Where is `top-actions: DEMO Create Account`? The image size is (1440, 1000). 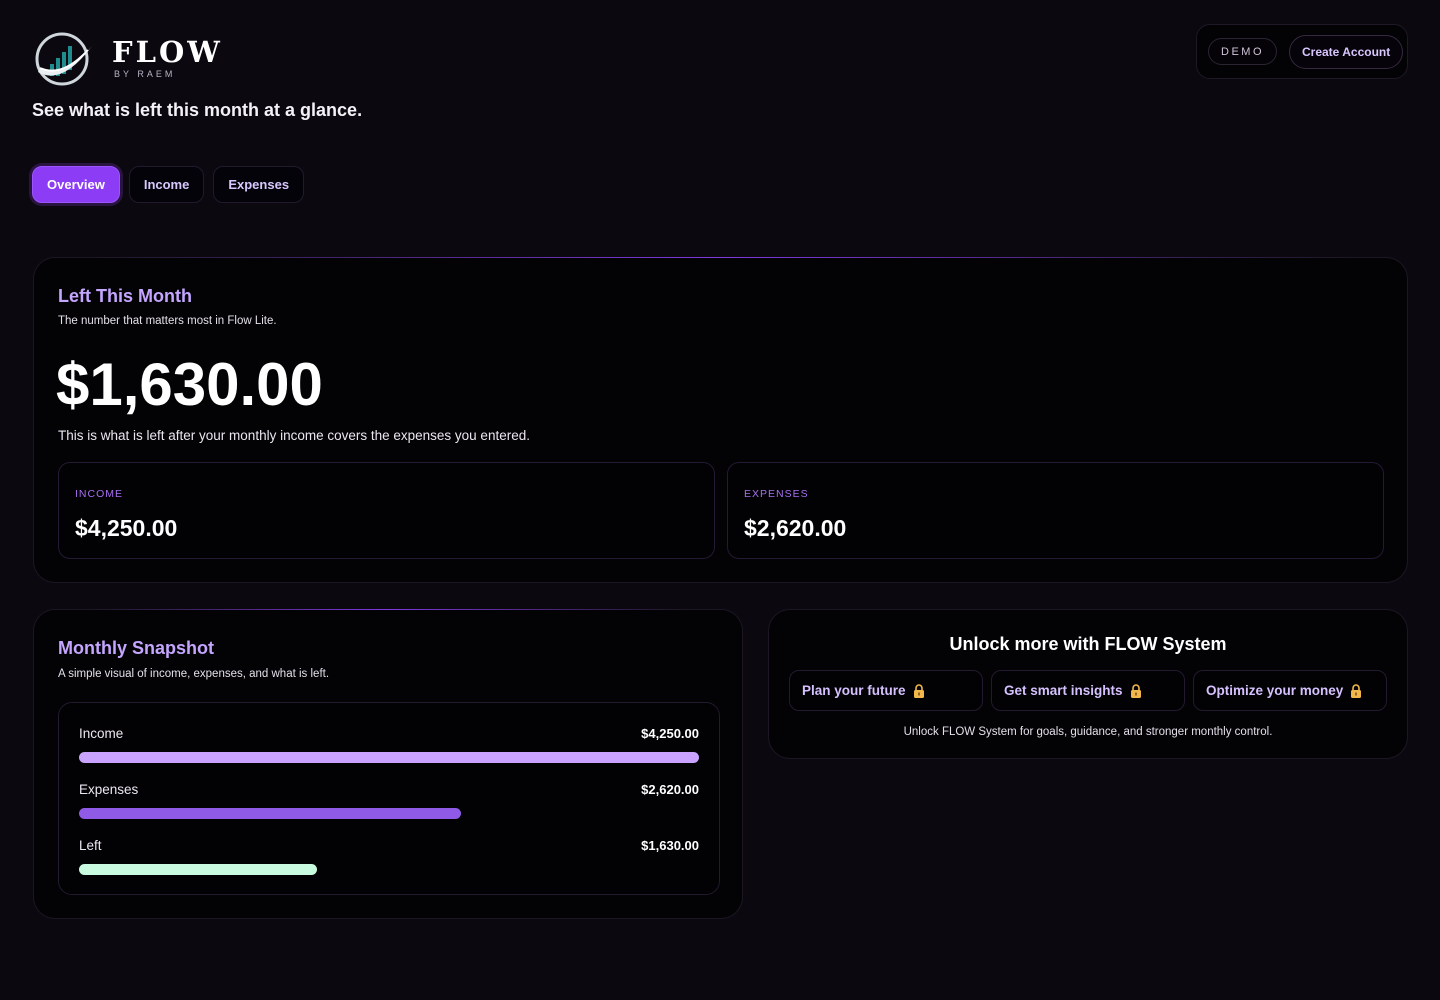 top-actions: DEMO Create Account is located at coordinates (1302, 51).